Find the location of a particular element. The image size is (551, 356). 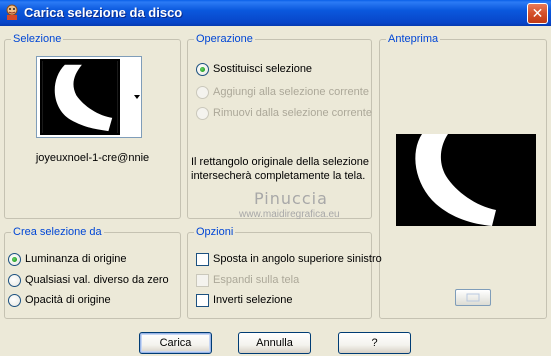

help-button: ? is located at coordinates (374, 343).